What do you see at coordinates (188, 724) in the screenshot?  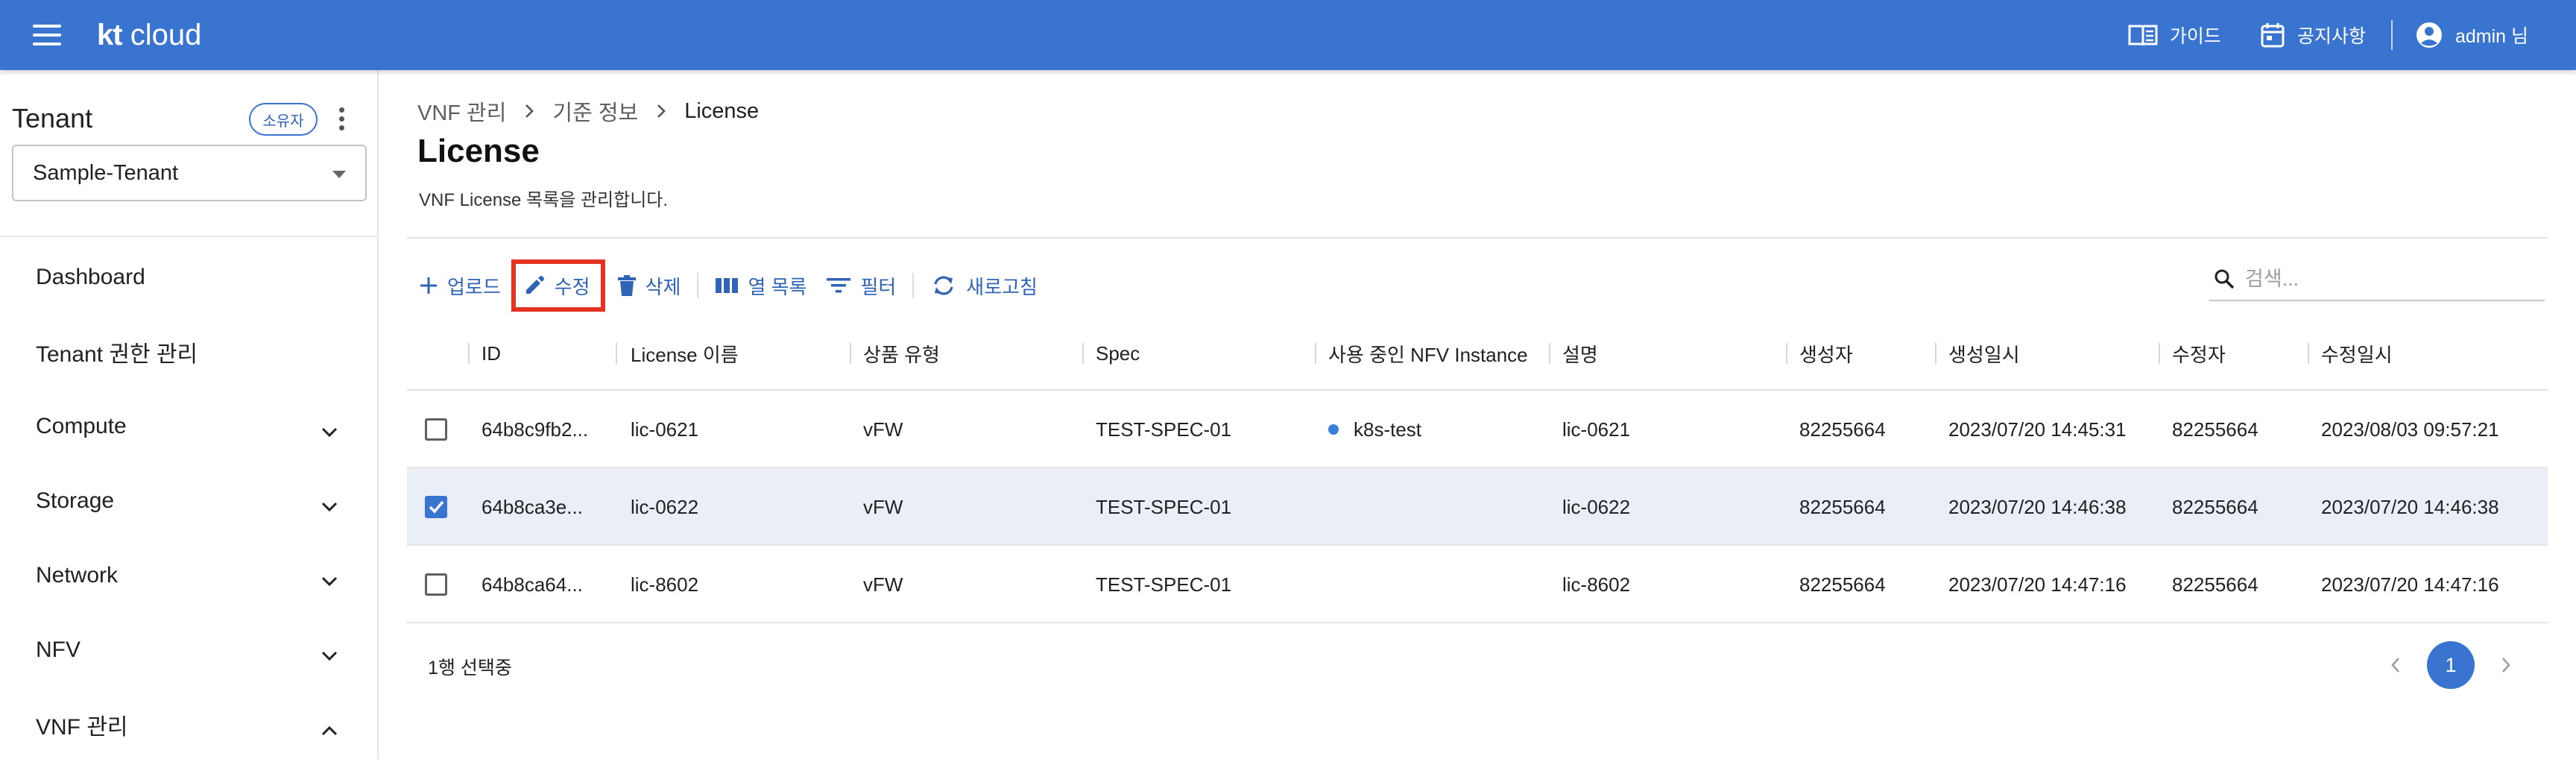 I see `sidebar-item-vnf-management: VNF 관리` at bounding box center [188, 724].